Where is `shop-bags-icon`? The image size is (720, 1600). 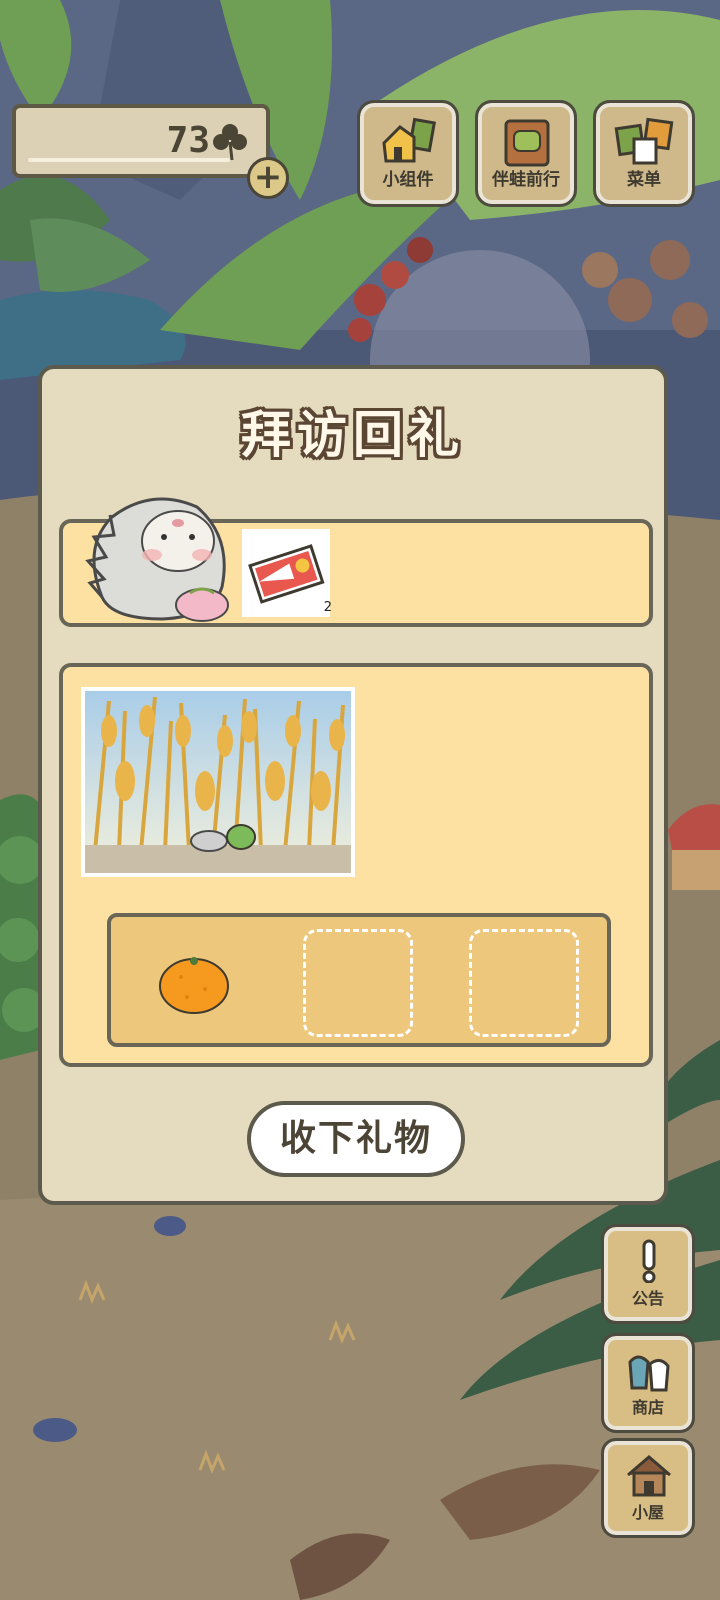 shop-bags-icon is located at coordinates (649, 1373).